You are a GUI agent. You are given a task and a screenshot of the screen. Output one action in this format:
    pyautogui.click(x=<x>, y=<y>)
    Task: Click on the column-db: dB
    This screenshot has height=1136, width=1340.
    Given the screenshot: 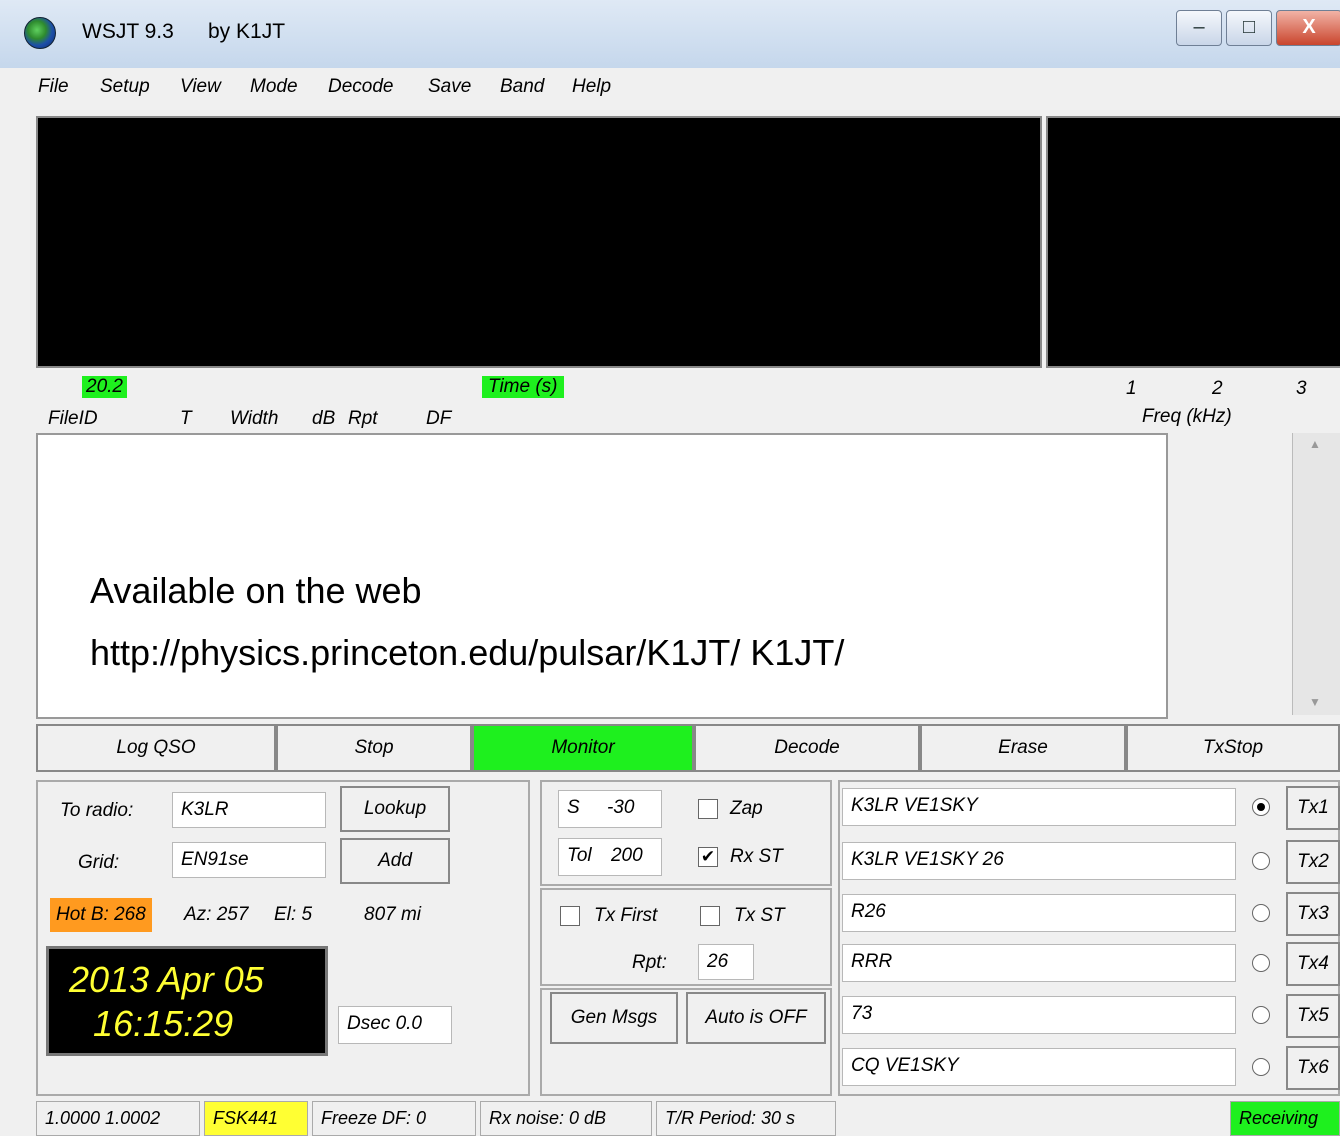 What is the action you would take?
    pyautogui.click(x=324, y=418)
    